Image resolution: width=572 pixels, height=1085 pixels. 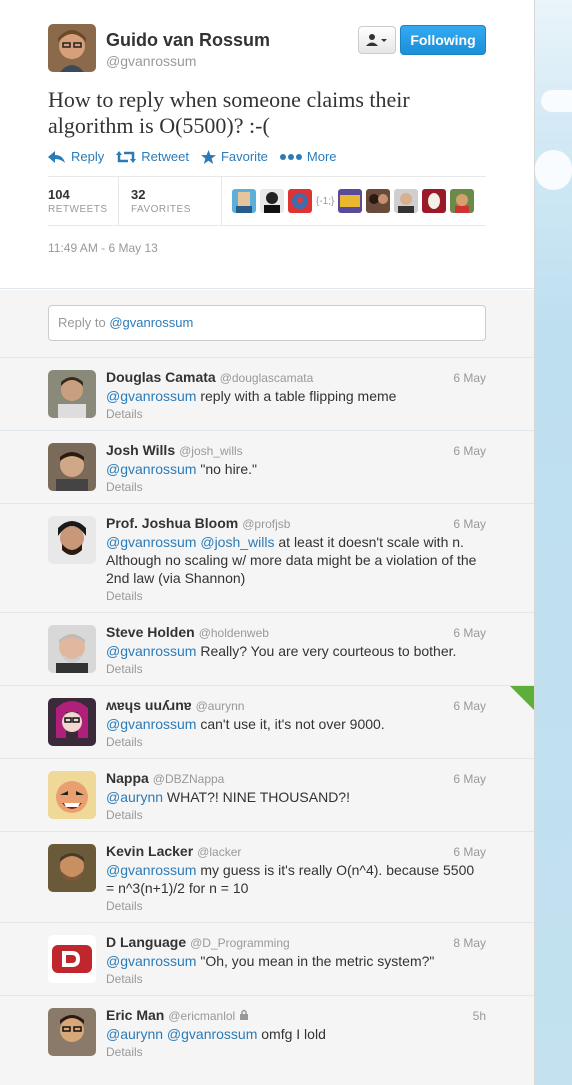 I want to click on reply-time: 8 May, so click(x=469, y=943).